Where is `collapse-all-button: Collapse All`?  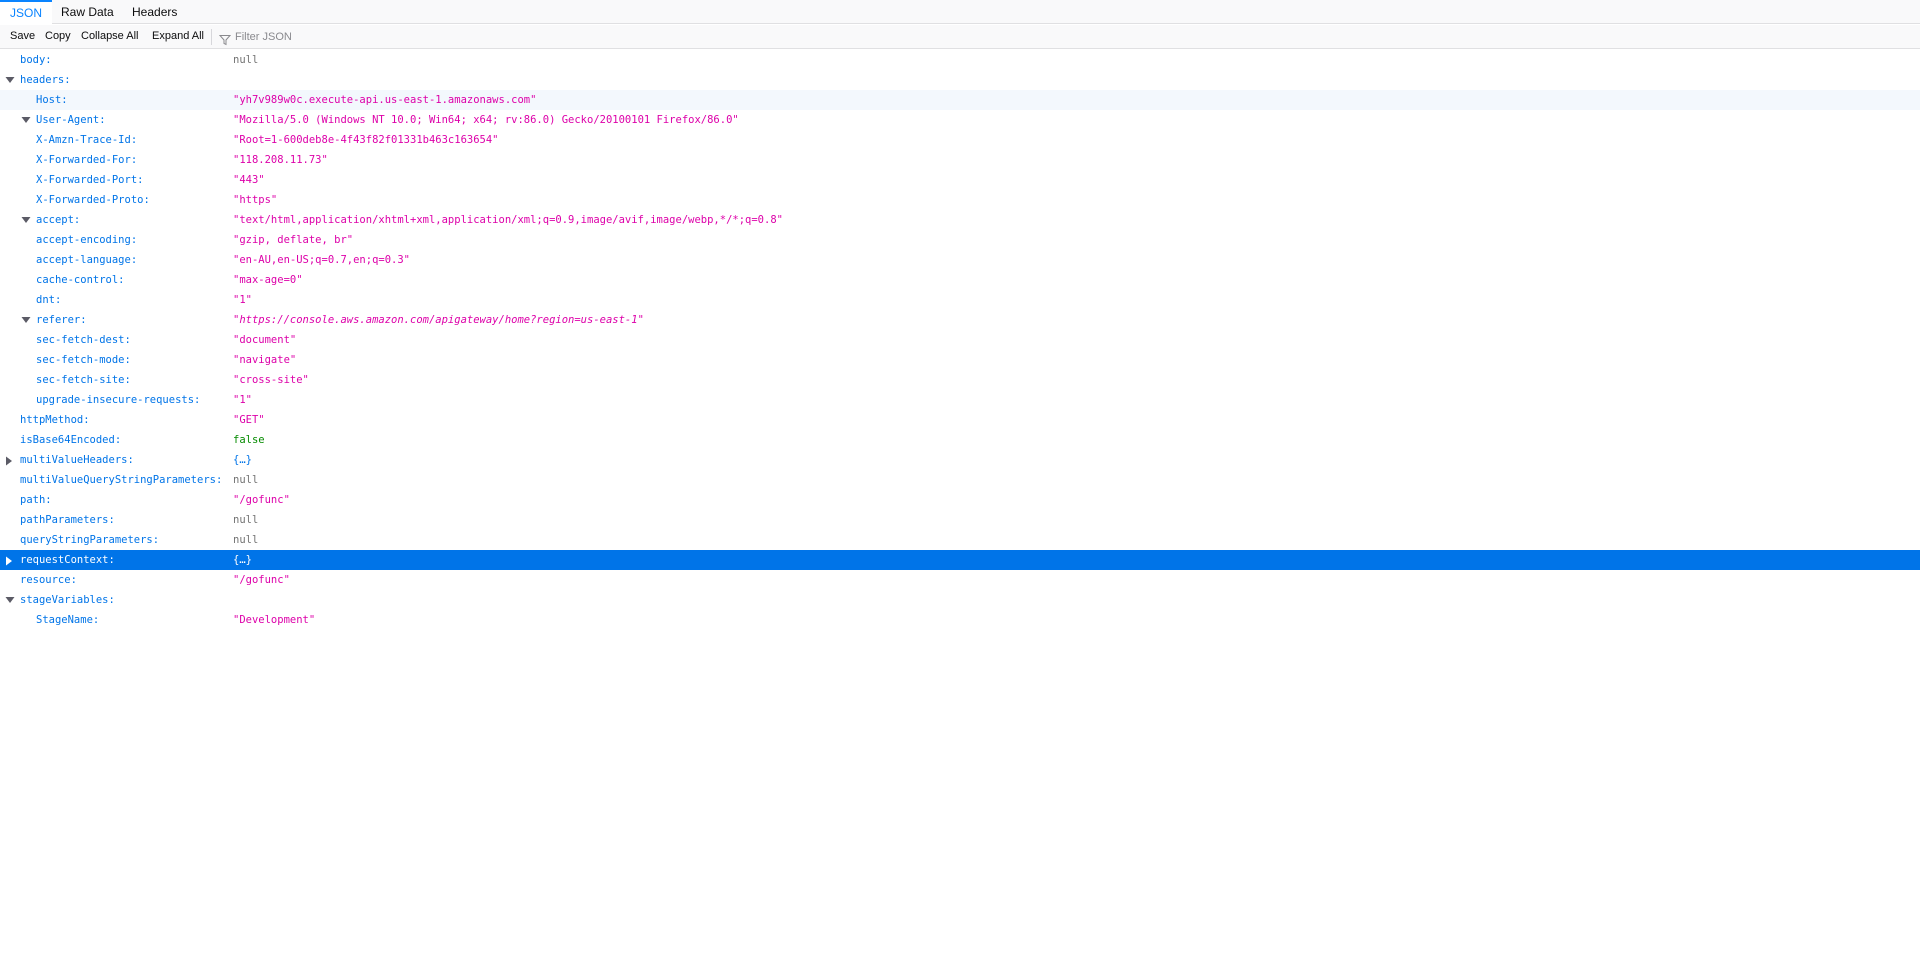
collapse-all-button: Collapse All is located at coordinates (109, 36).